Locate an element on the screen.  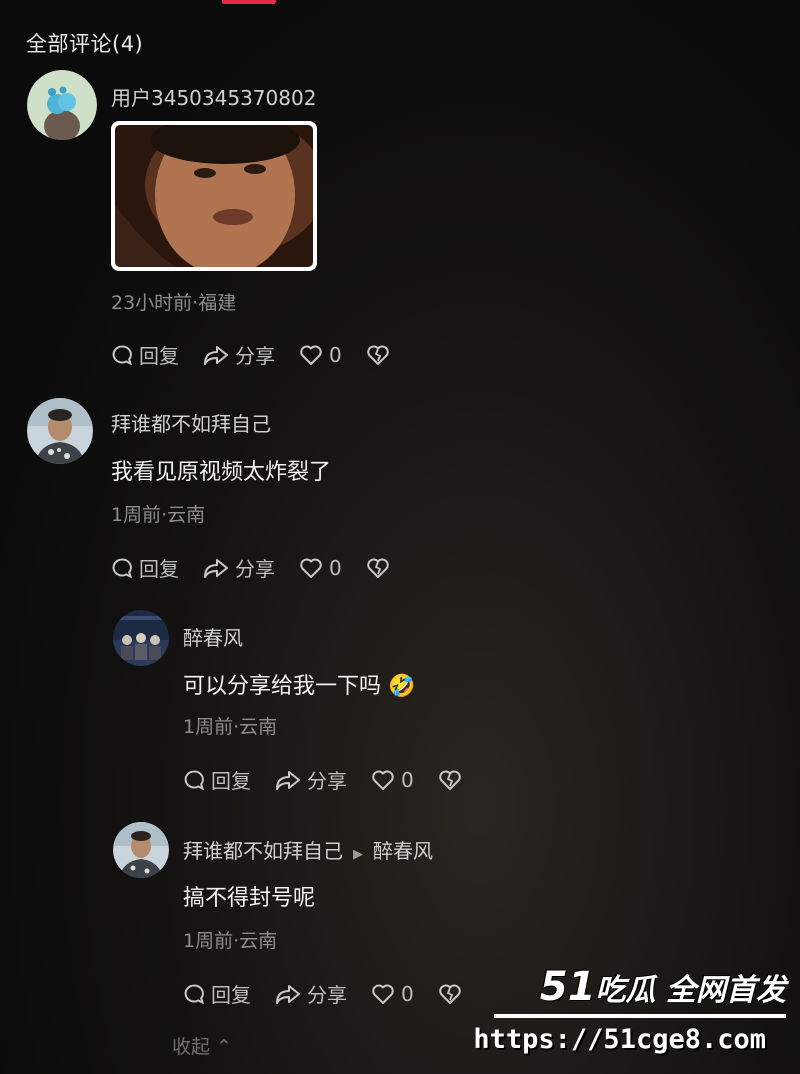
watermark-brand: 51吃瓜 全网首发 is located at coordinates (663, 987).